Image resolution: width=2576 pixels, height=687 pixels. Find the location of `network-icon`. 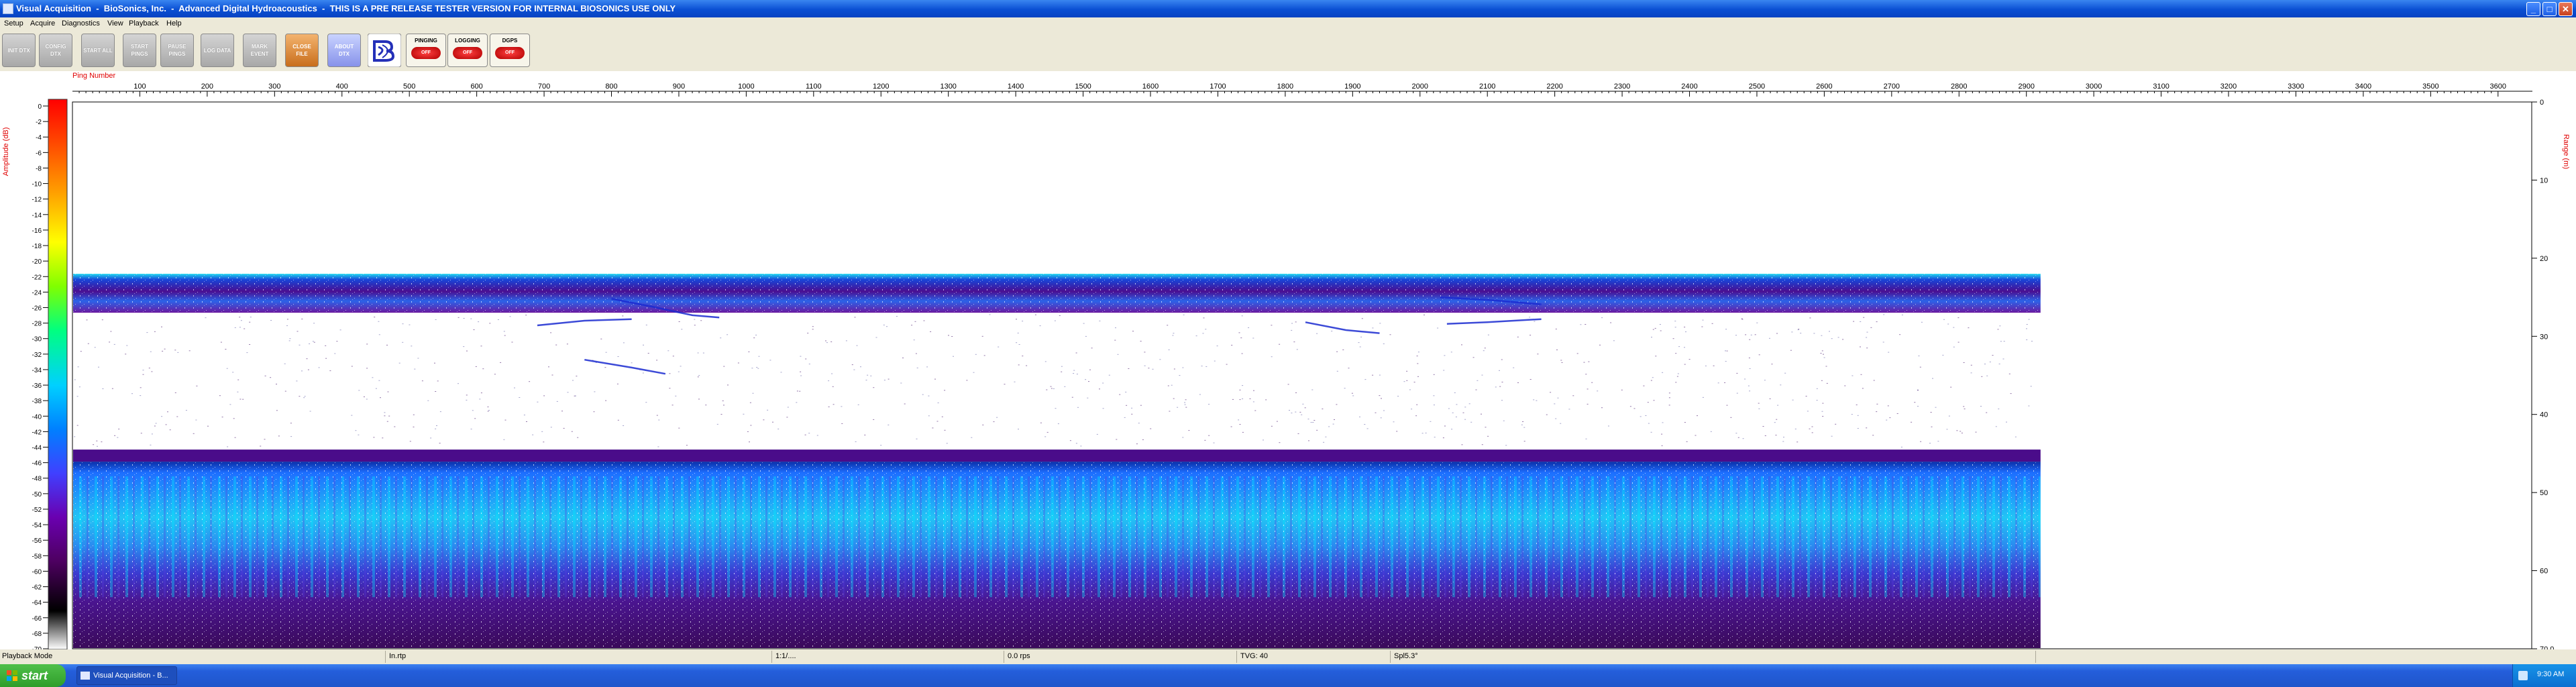

network-icon is located at coordinates (2523, 676).